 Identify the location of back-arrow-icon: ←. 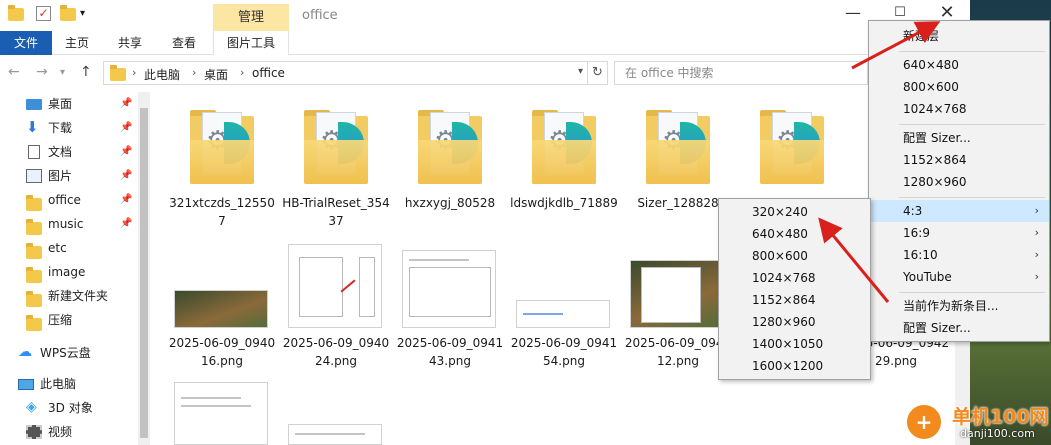
(14, 72).